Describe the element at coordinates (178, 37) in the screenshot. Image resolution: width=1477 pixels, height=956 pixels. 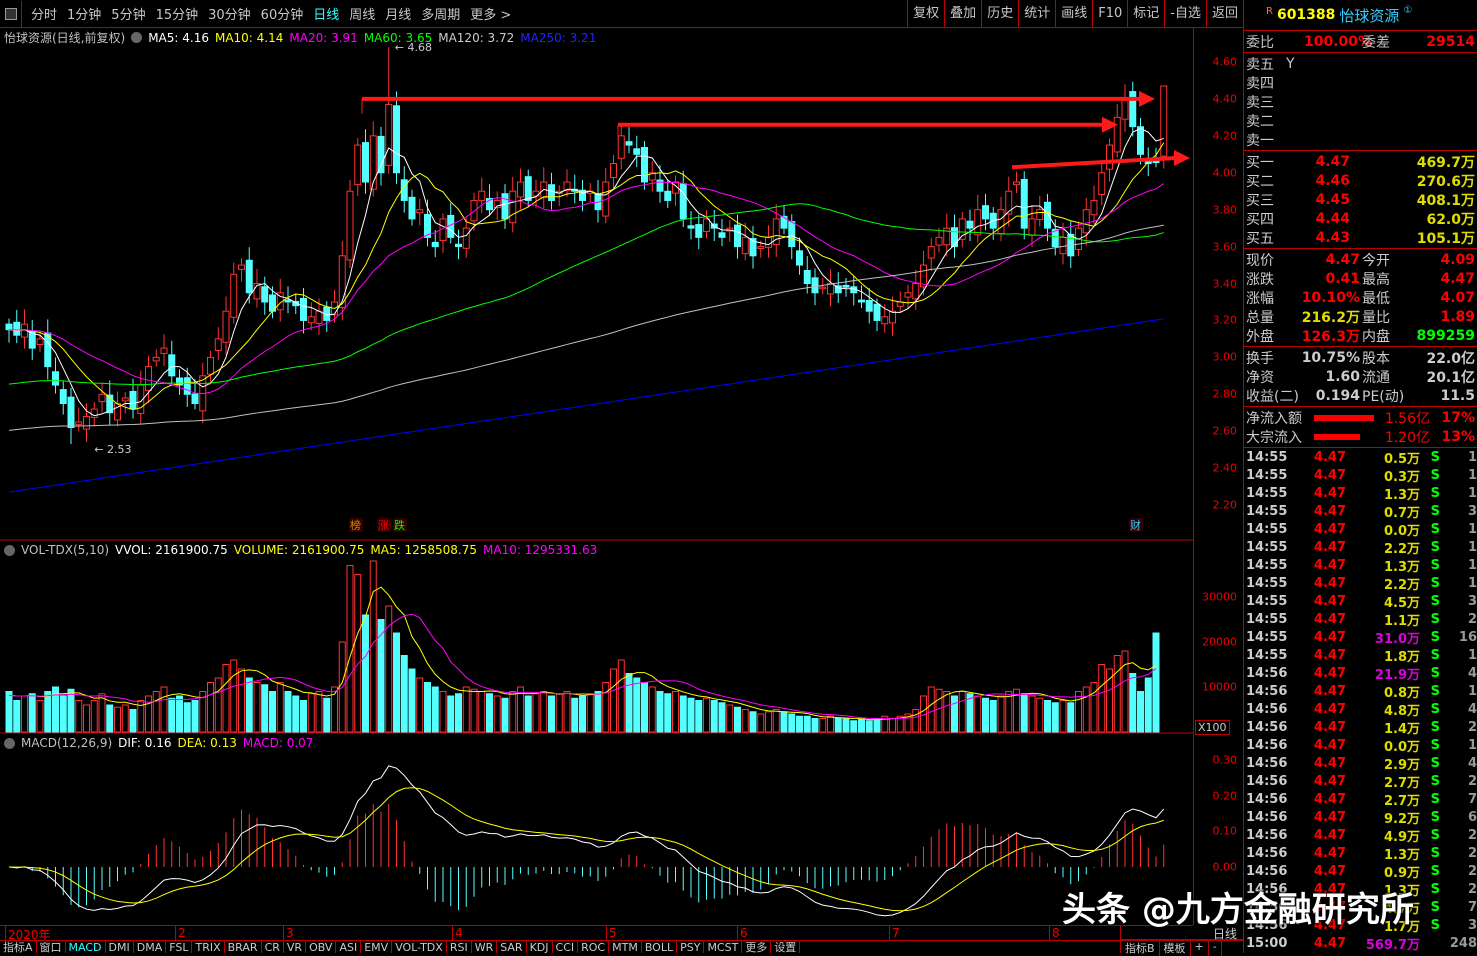
I see `ma5-label: MA5: 4.16` at that location.